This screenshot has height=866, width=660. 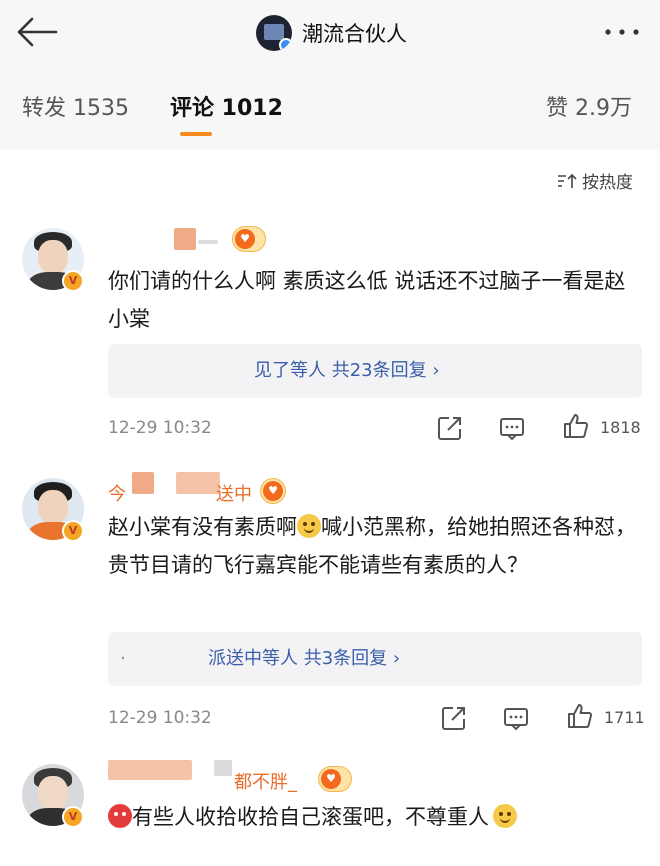 I want to click on username-suffix: 送中, so click(x=234, y=493).